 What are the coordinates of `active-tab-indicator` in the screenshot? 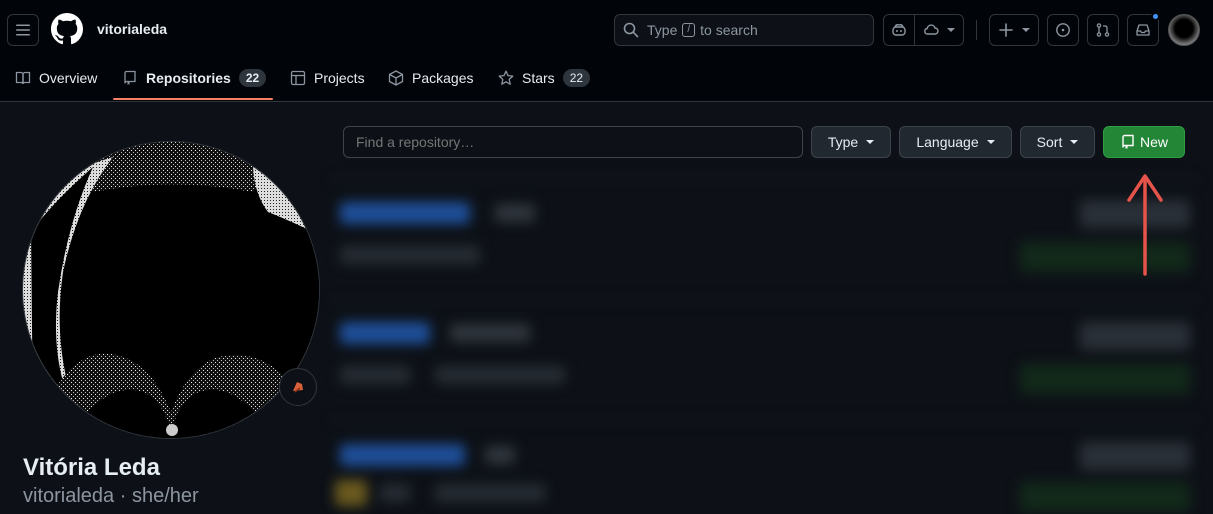 It's located at (193, 99).